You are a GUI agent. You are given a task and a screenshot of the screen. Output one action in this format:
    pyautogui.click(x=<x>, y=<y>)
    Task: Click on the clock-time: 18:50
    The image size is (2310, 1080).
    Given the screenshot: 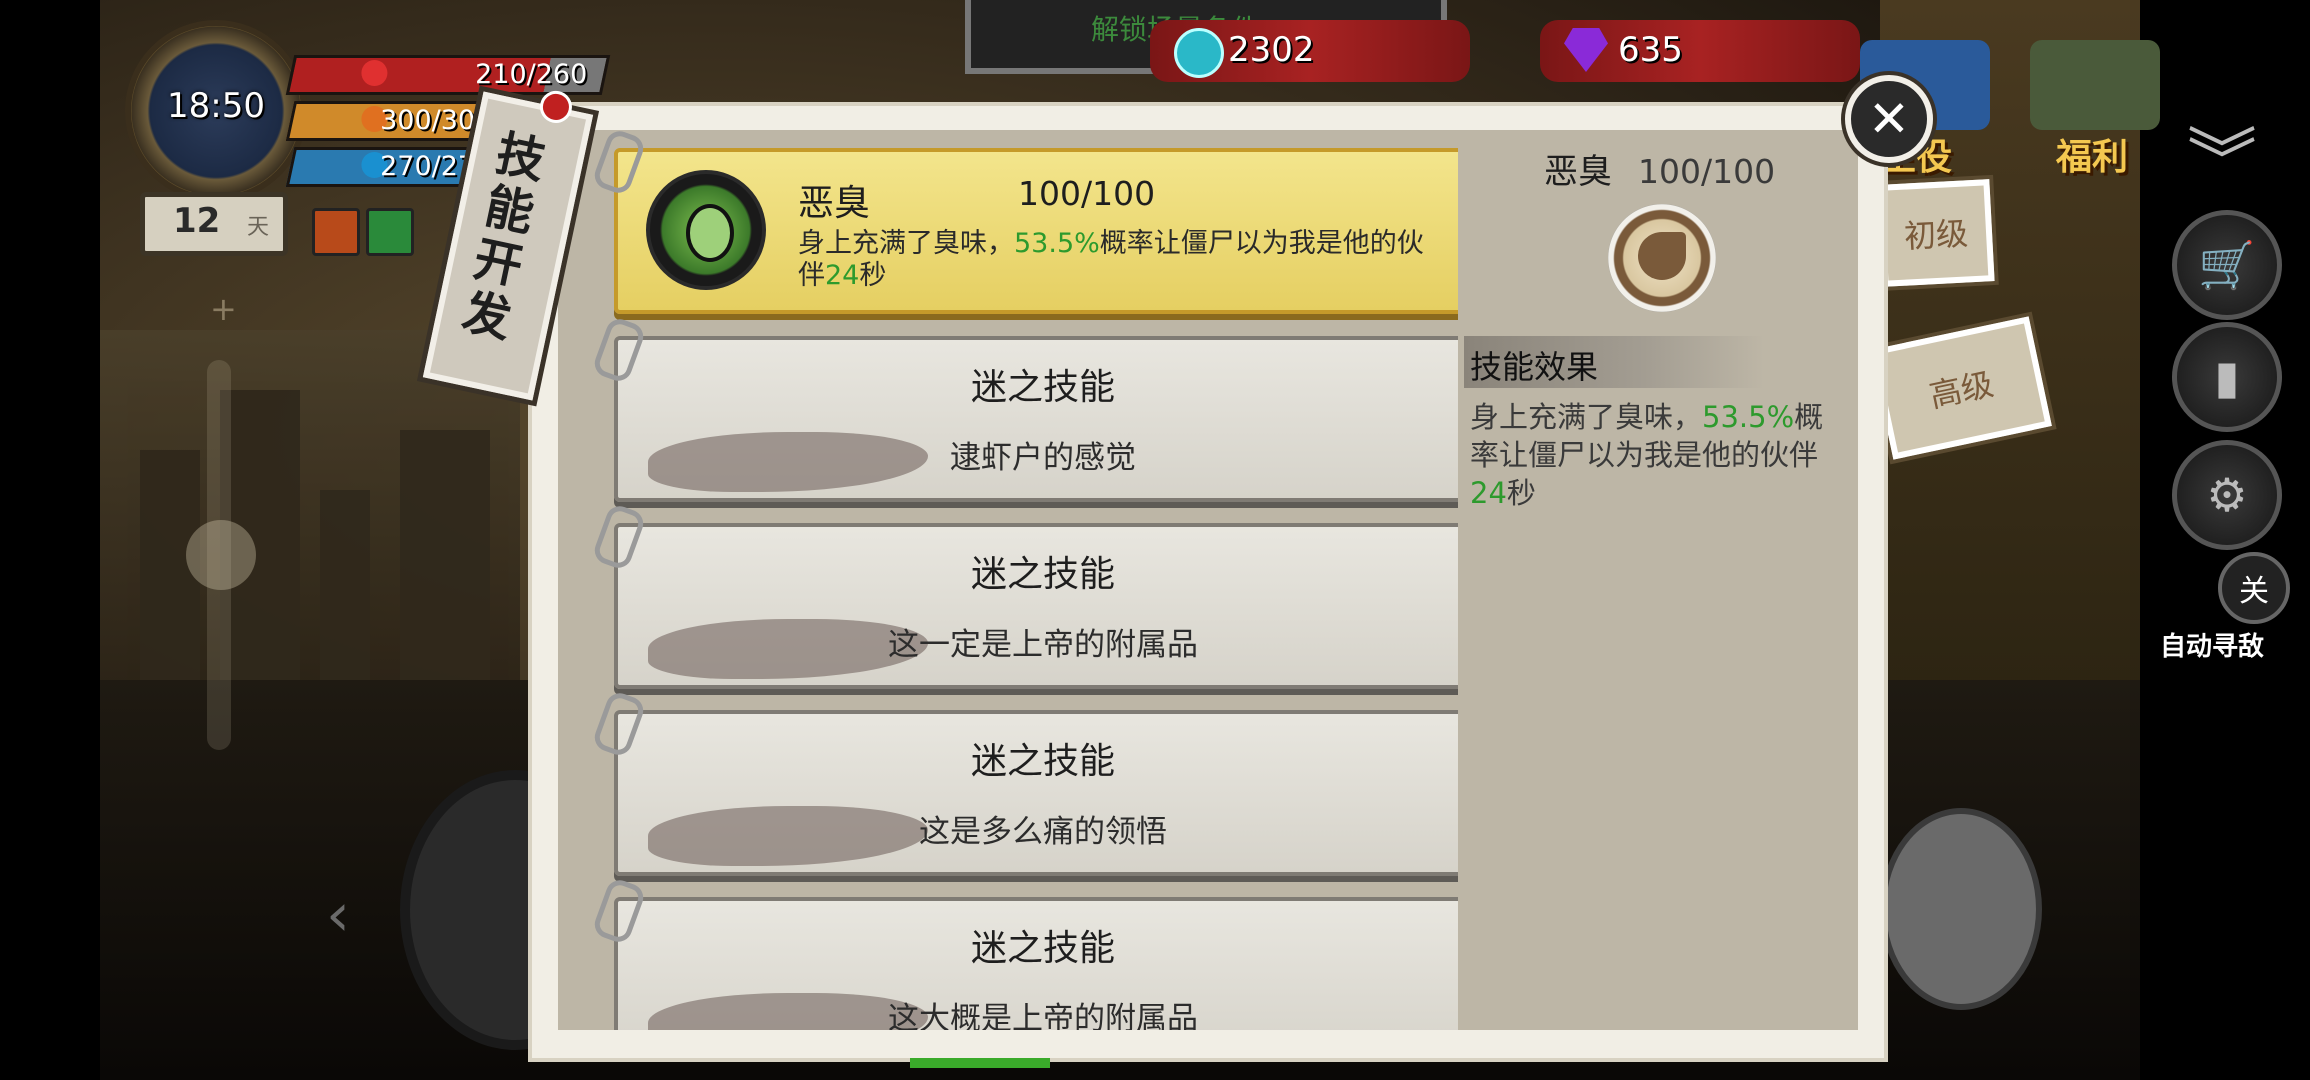 What is the action you would take?
    pyautogui.click(x=216, y=106)
    